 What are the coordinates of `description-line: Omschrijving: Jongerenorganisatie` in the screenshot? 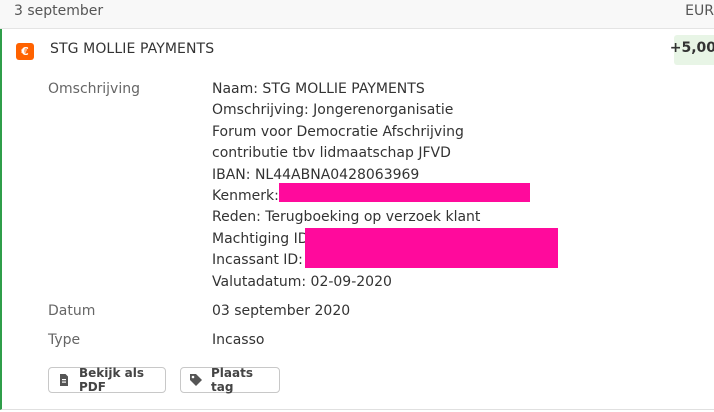 It's located at (333, 110).